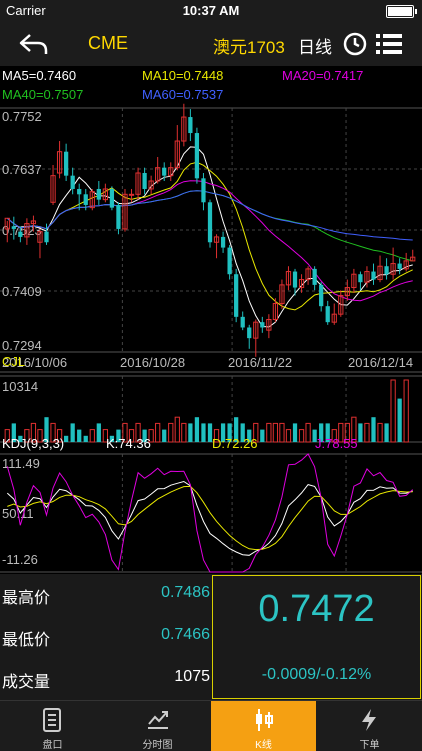  What do you see at coordinates (263, 745) in the screenshot?
I see `tab-label: K线` at bounding box center [263, 745].